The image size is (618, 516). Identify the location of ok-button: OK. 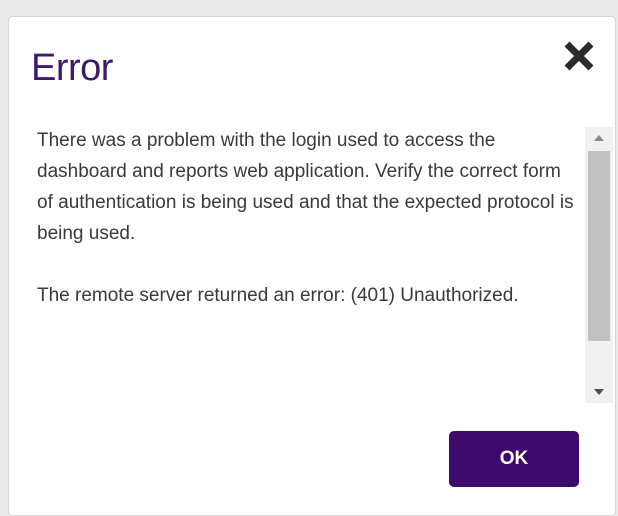
(514, 459).